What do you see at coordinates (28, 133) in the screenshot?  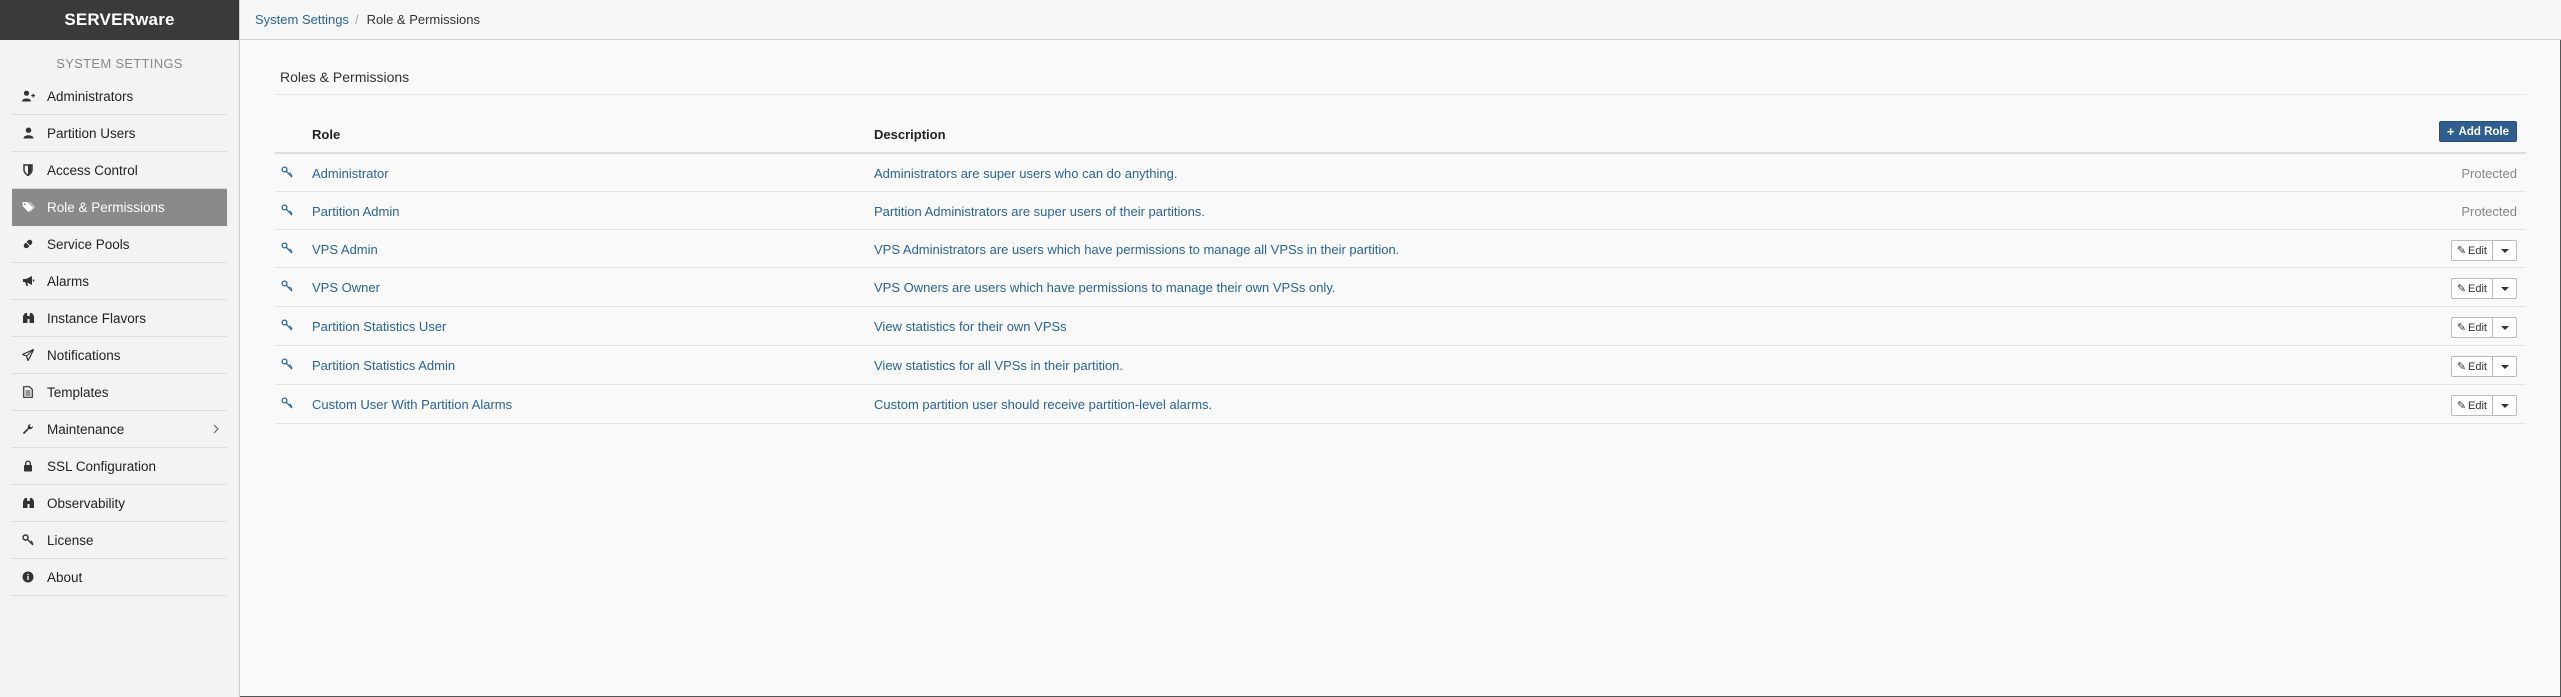 I see `user-icon` at bounding box center [28, 133].